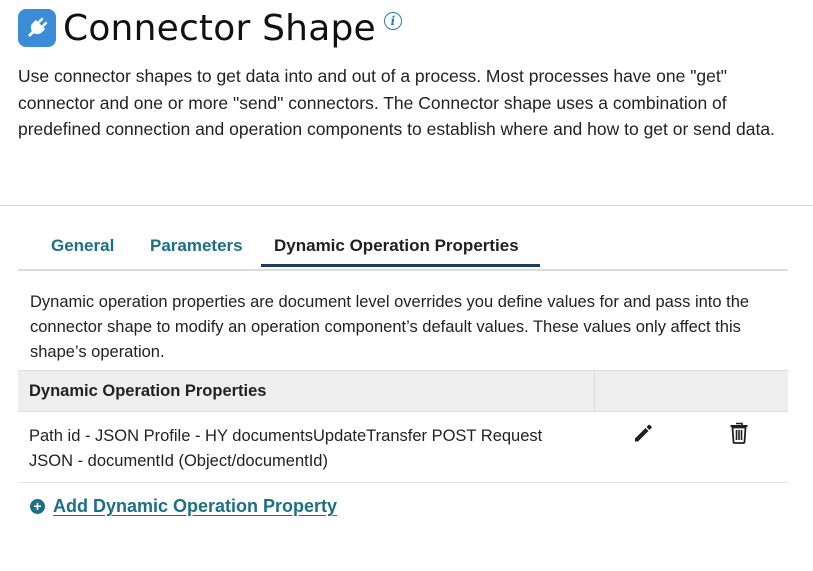 The image size is (813, 571). What do you see at coordinates (37, 28) in the screenshot?
I see `plug-icon` at bounding box center [37, 28].